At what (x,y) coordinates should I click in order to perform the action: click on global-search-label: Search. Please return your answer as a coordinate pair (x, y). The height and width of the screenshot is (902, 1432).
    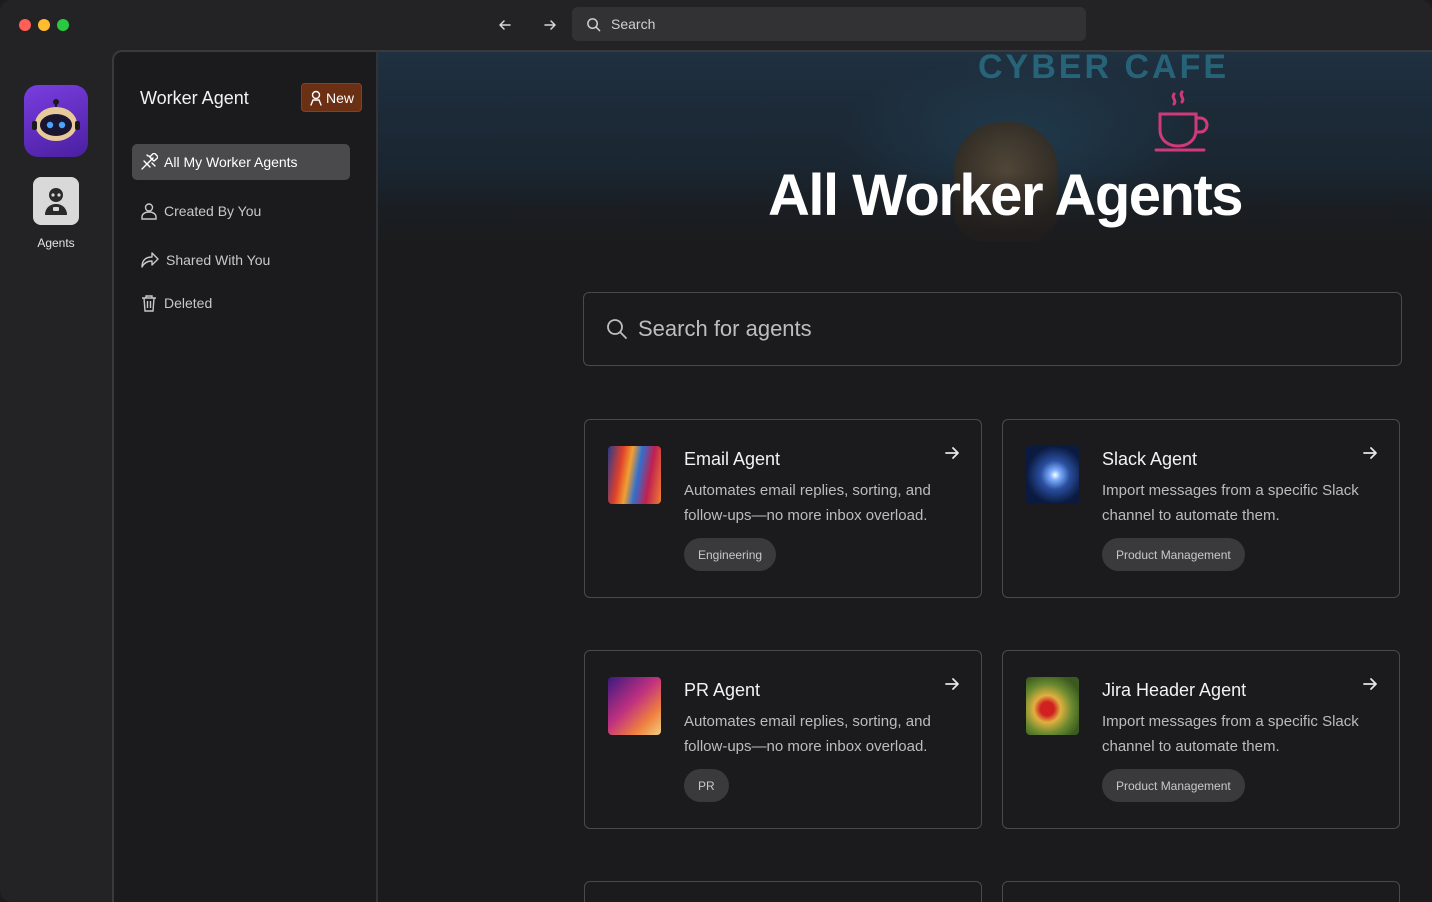
    Looking at the image, I should click on (633, 24).